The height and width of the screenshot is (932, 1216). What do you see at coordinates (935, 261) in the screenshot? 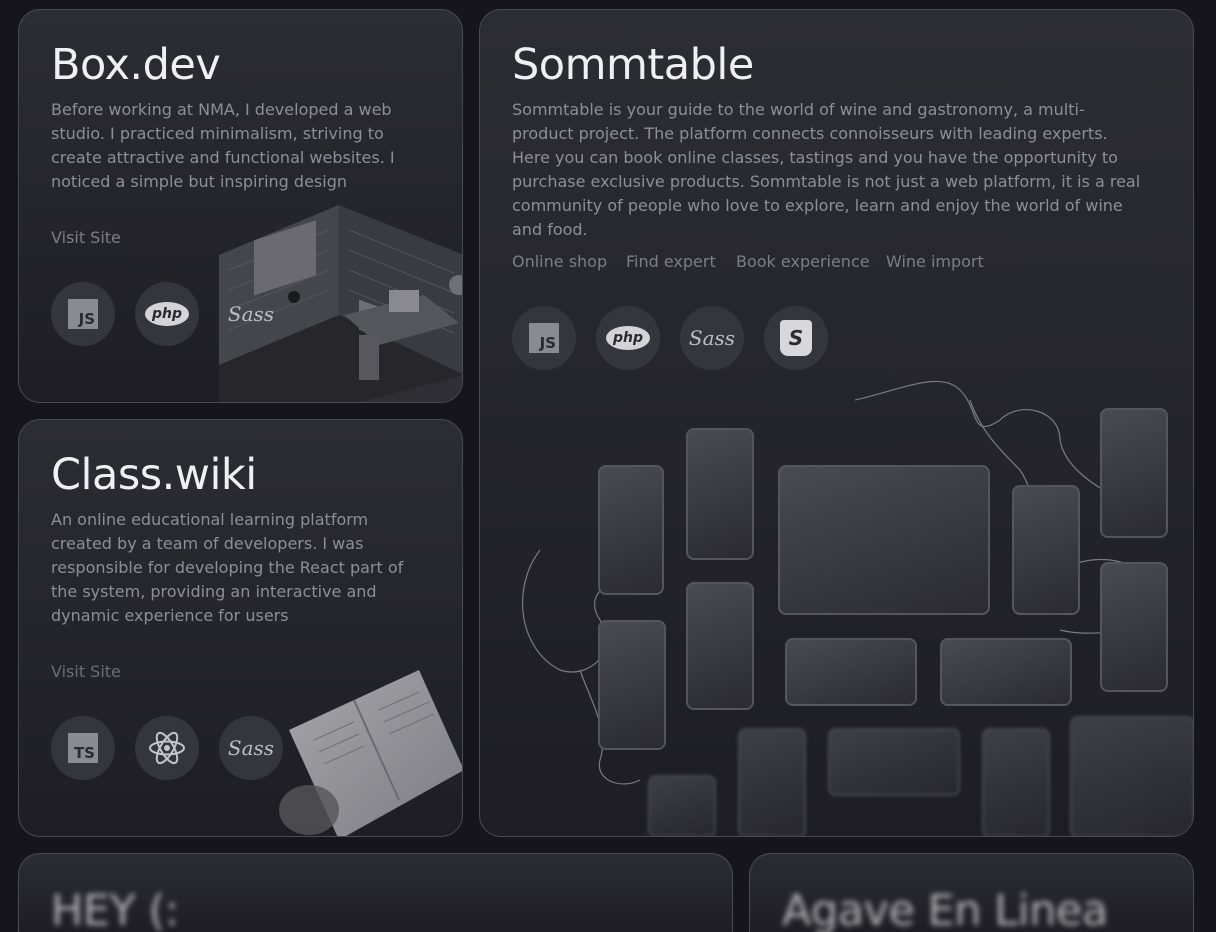
I see `link-wine-import: Wine import` at bounding box center [935, 261].